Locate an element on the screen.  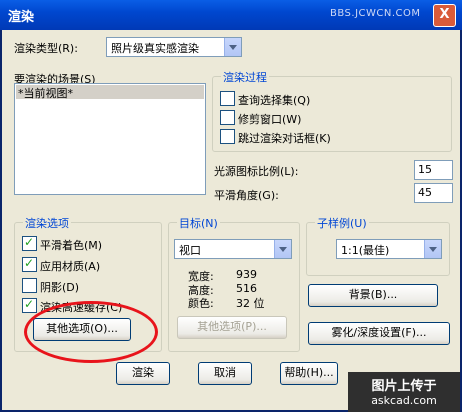
watermark-line2: askcad.com is located at coordinates (404, 400).